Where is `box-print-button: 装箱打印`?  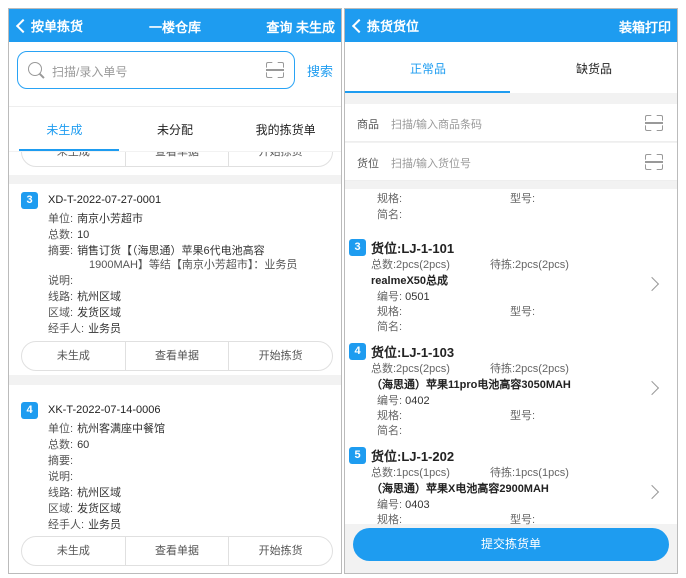 box-print-button: 装箱打印 is located at coordinates (645, 26).